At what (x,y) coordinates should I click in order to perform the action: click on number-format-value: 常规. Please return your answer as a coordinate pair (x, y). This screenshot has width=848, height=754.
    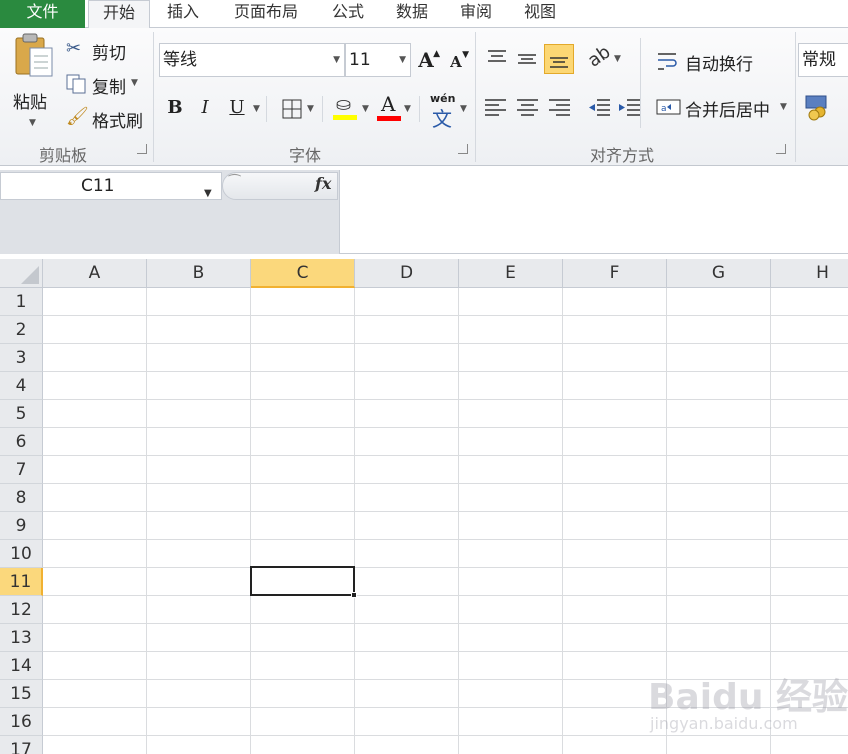
    Looking at the image, I should click on (819, 60).